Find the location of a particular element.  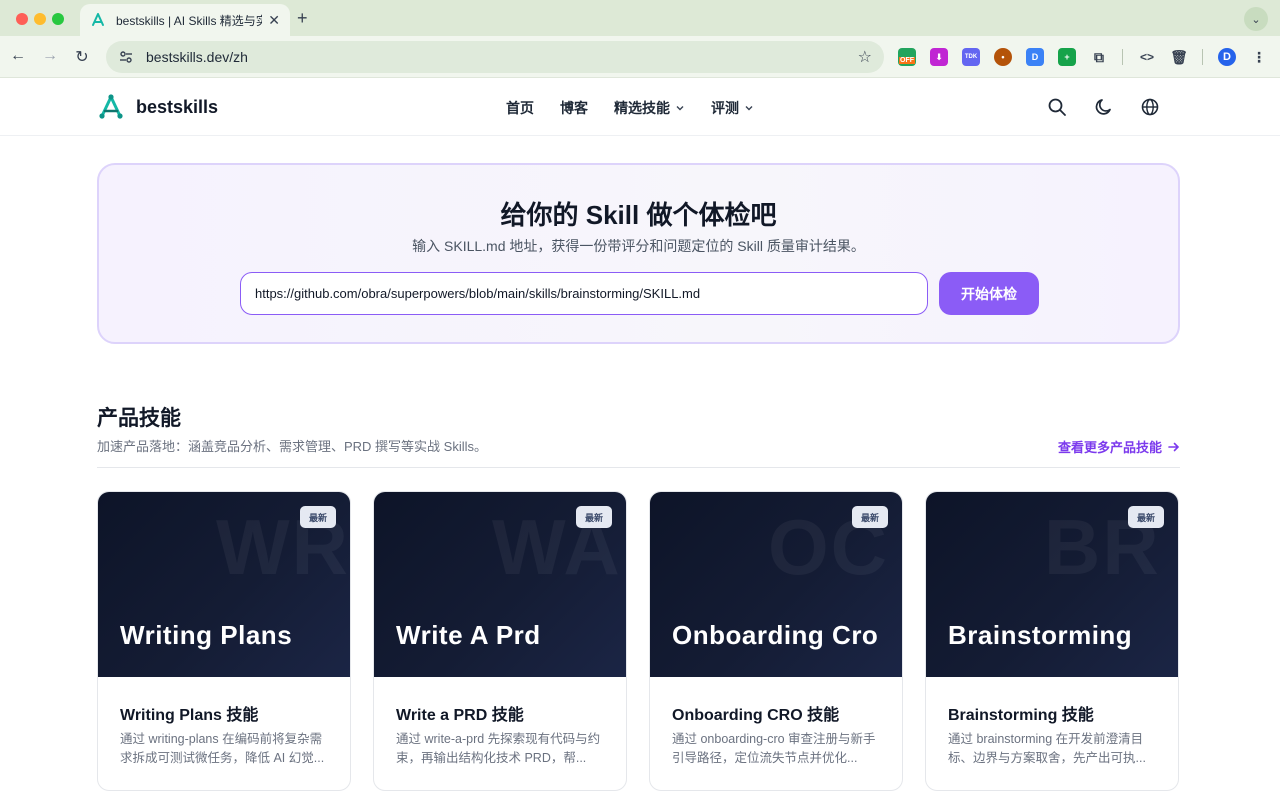

logo-text: bestskills is located at coordinates (177, 106).